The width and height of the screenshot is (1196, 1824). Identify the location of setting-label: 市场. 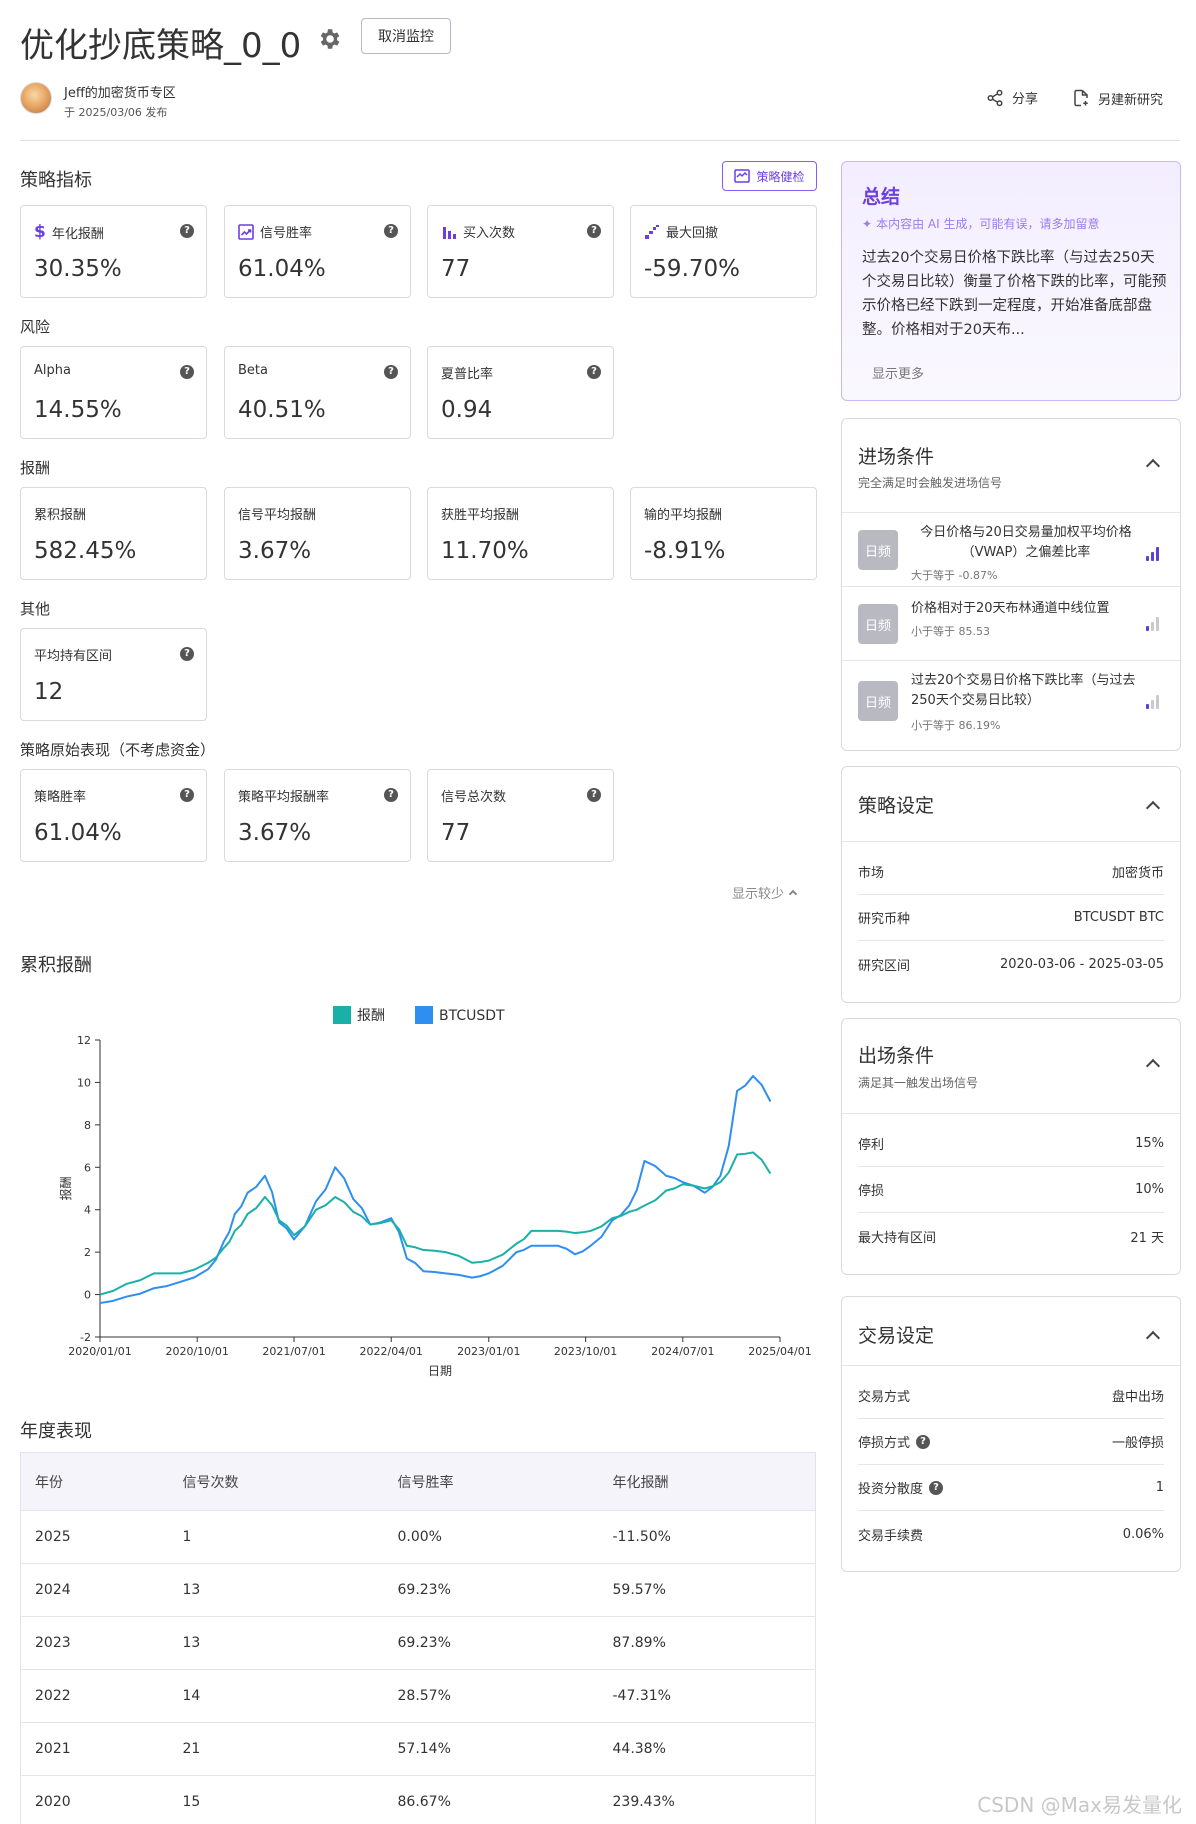
(871, 873).